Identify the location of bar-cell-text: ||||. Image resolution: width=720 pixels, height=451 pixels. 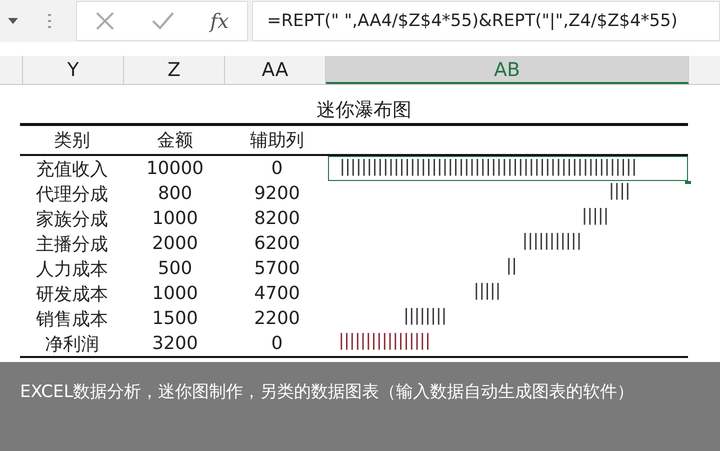
(617, 192).